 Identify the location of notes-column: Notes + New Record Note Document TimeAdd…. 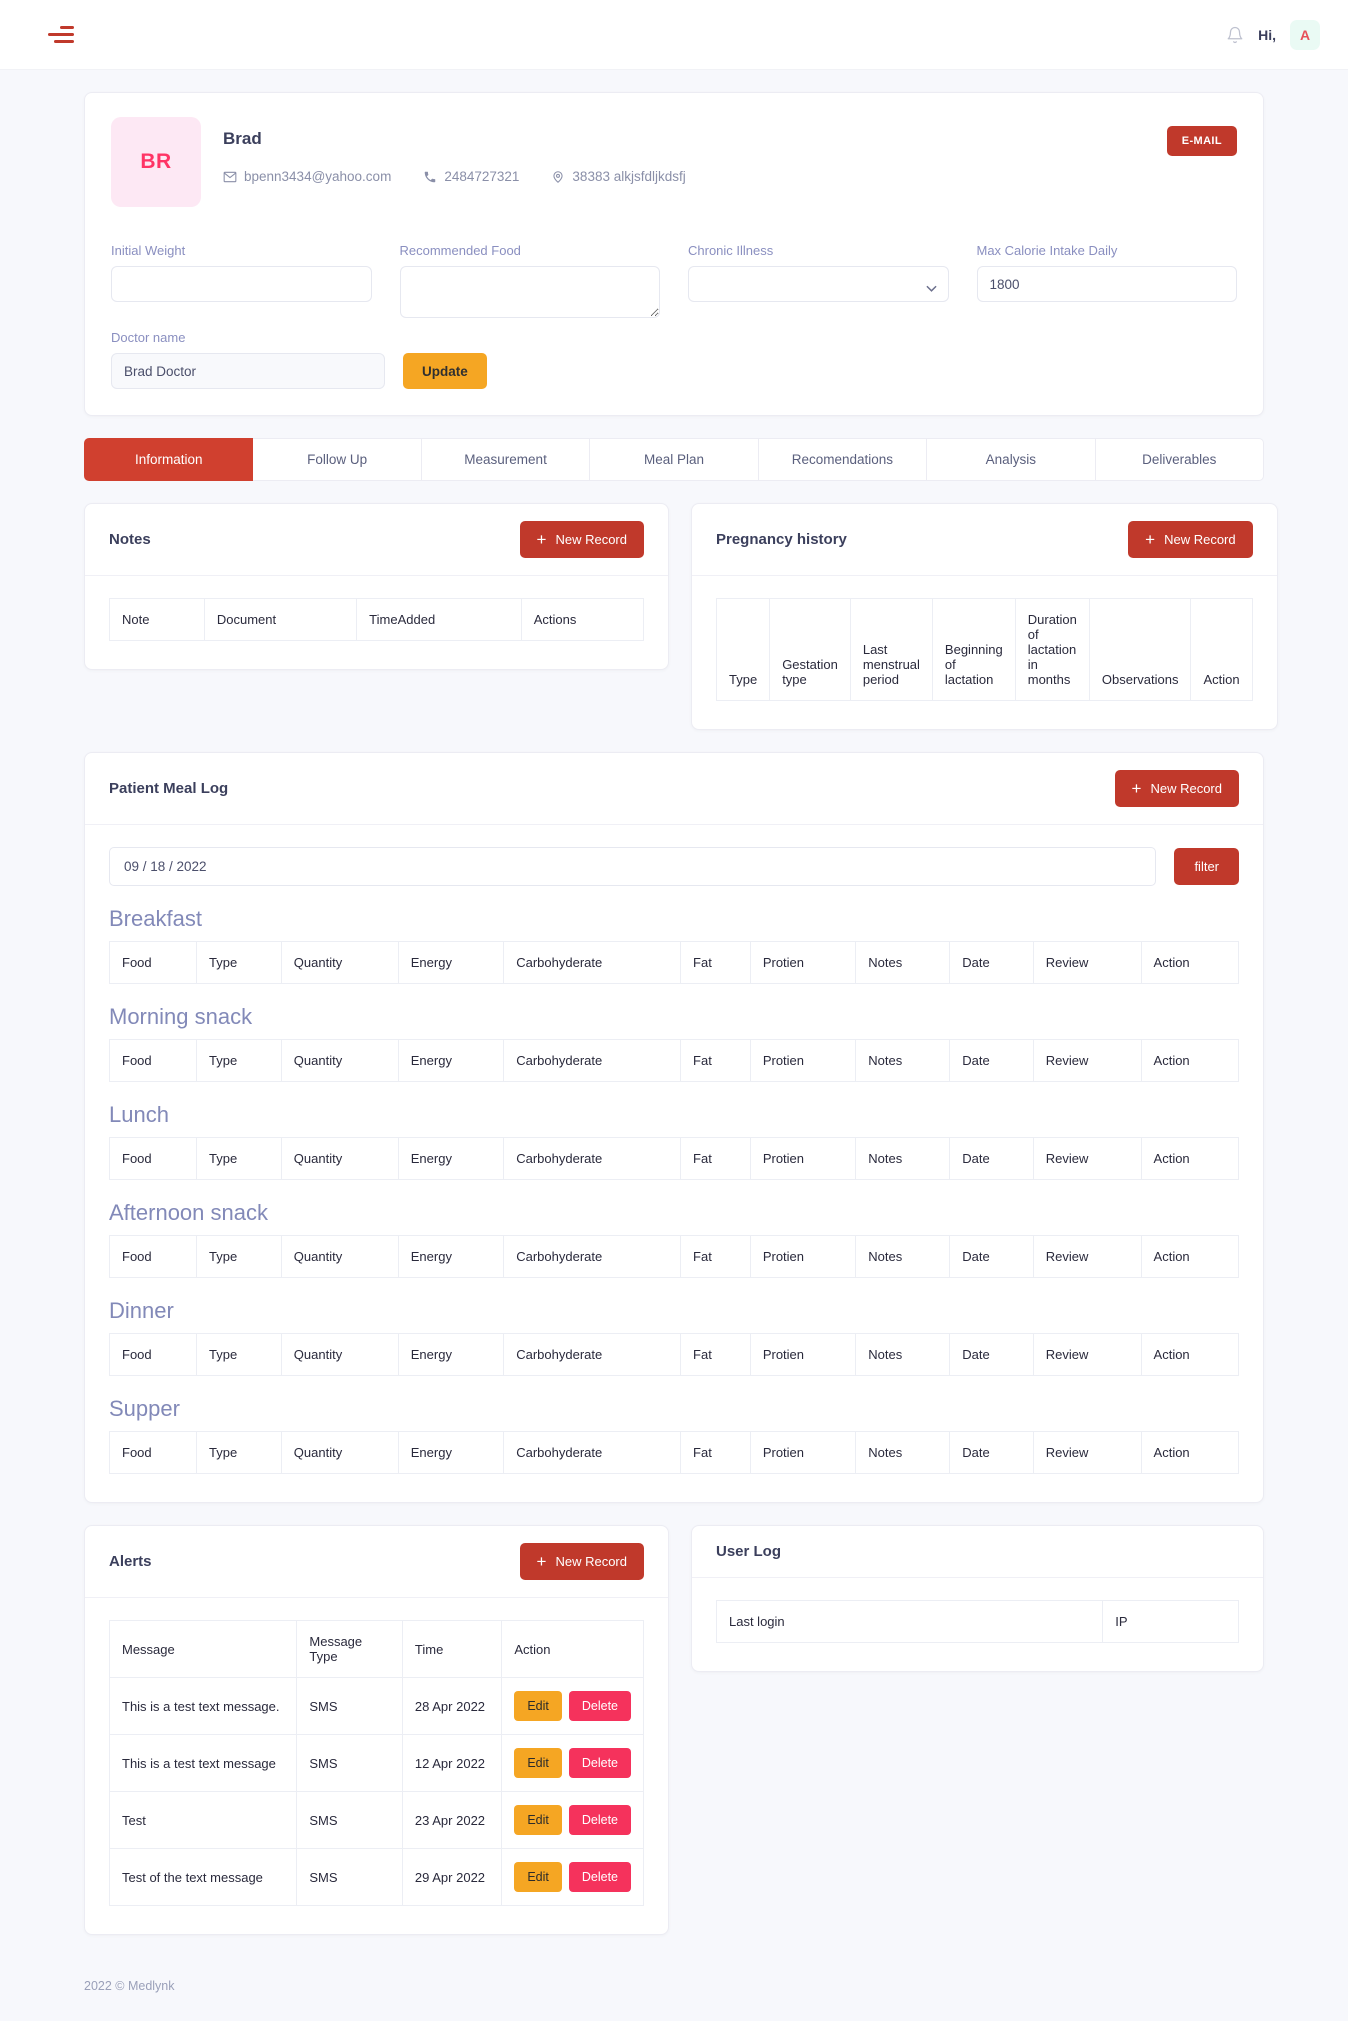
(376, 597).